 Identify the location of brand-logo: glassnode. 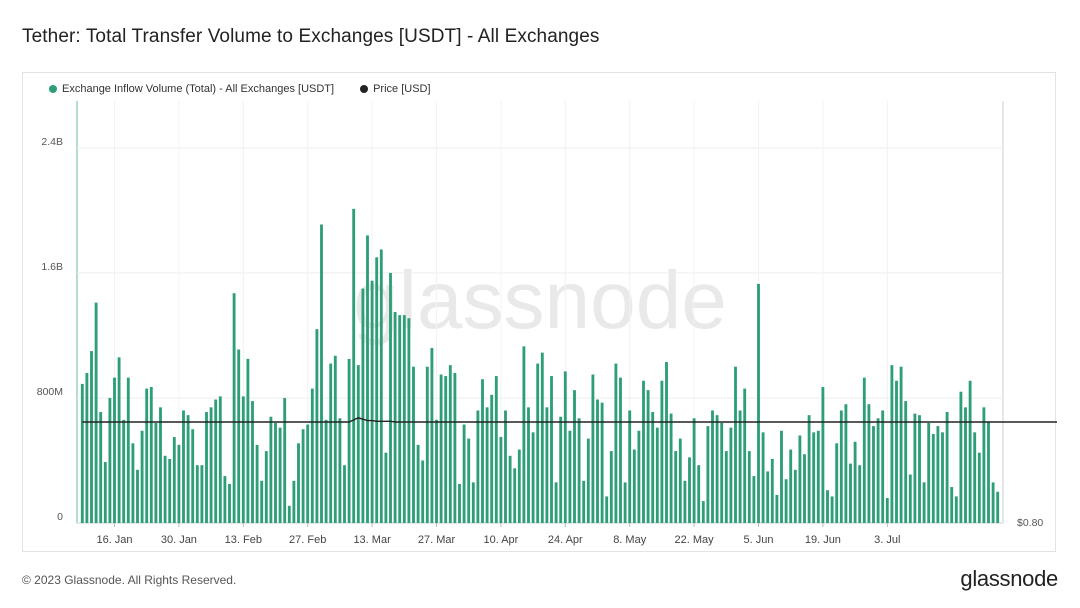
(1009, 579).